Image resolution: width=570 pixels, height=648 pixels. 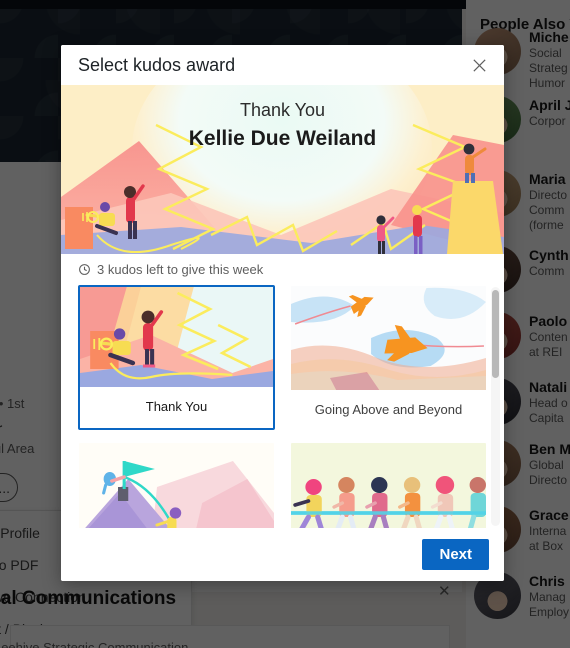 I want to click on kudos-card-above-and-beyond: Going Above and Beyond, so click(x=388, y=357).